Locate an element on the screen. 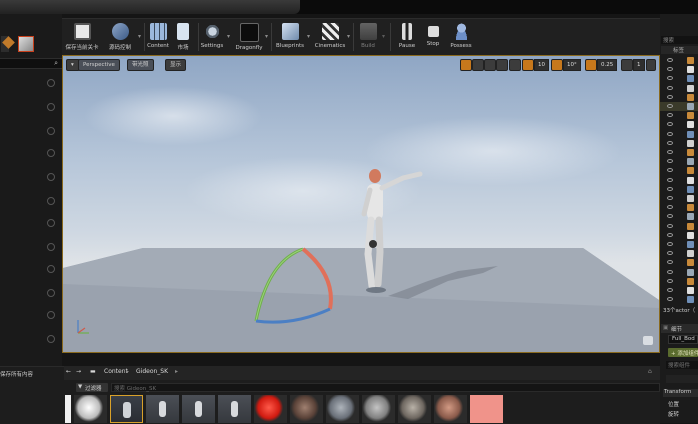 This screenshot has height=424, width=698. add-component-button: + 添加组件 is located at coordinates (683, 352).